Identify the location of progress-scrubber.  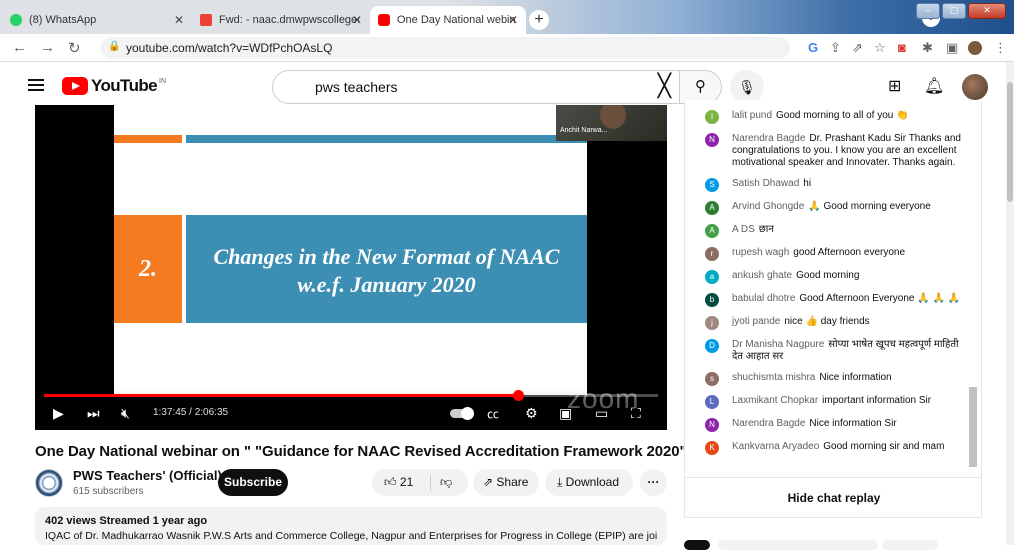
(518, 395).